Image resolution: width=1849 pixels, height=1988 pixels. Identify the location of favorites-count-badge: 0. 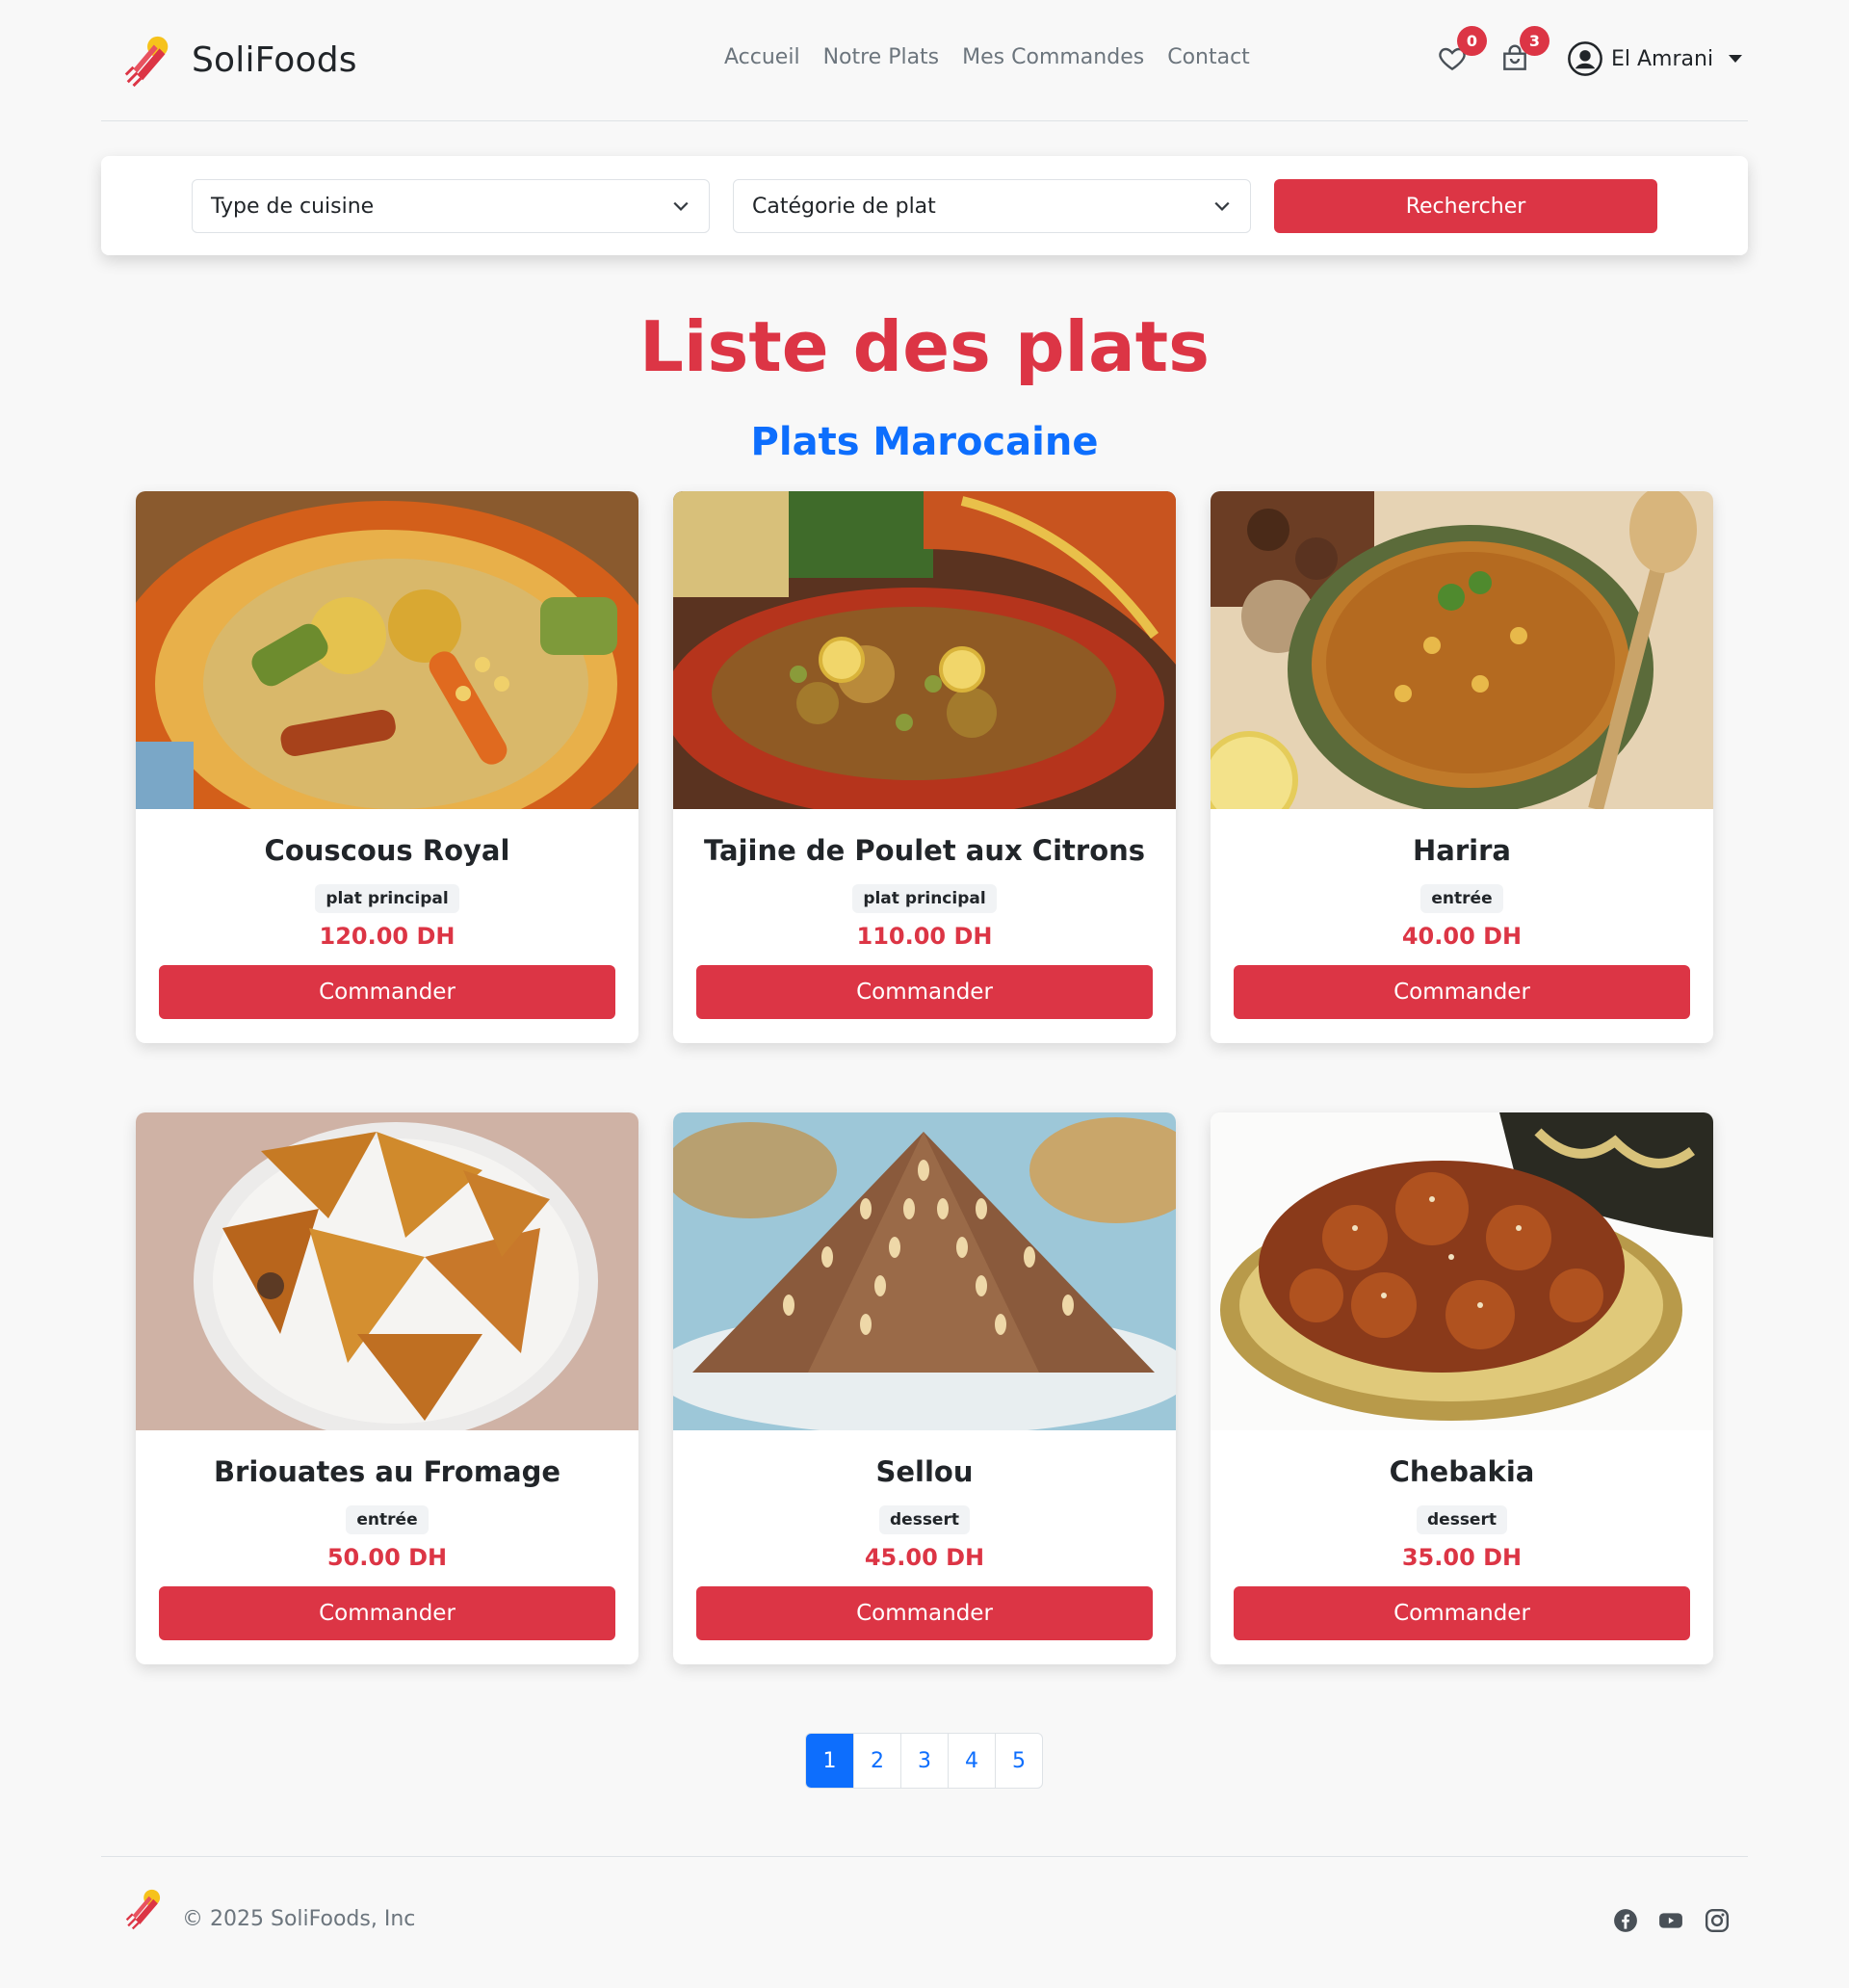
(1472, 41).